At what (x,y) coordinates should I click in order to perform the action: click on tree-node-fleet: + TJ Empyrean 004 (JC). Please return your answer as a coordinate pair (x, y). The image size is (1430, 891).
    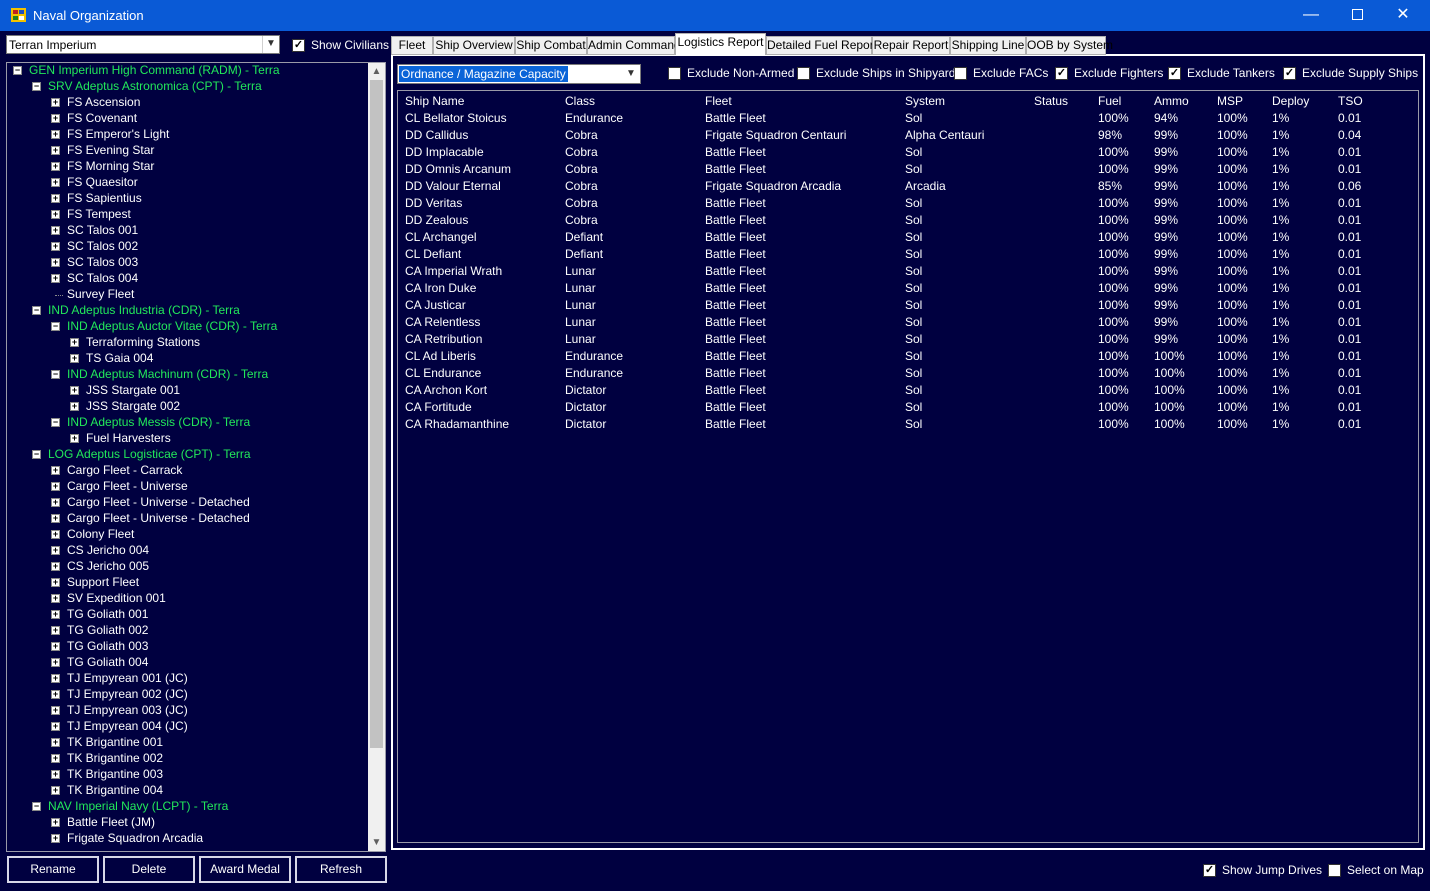
    Looking at the image, I should click on (187, 727).